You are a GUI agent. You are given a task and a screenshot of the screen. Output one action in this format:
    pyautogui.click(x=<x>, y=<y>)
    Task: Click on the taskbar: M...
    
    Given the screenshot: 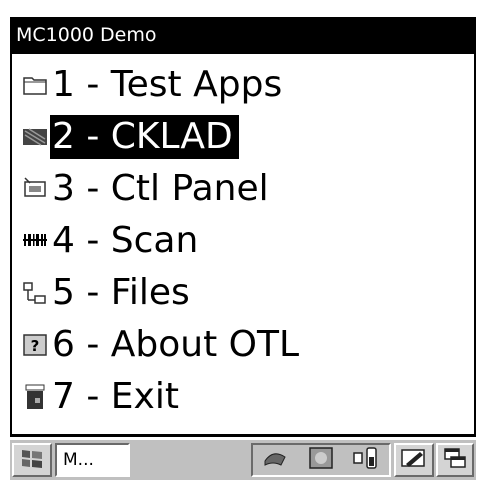 What is the action you would take?
    pyautogui.click(x=243, y=460)
    